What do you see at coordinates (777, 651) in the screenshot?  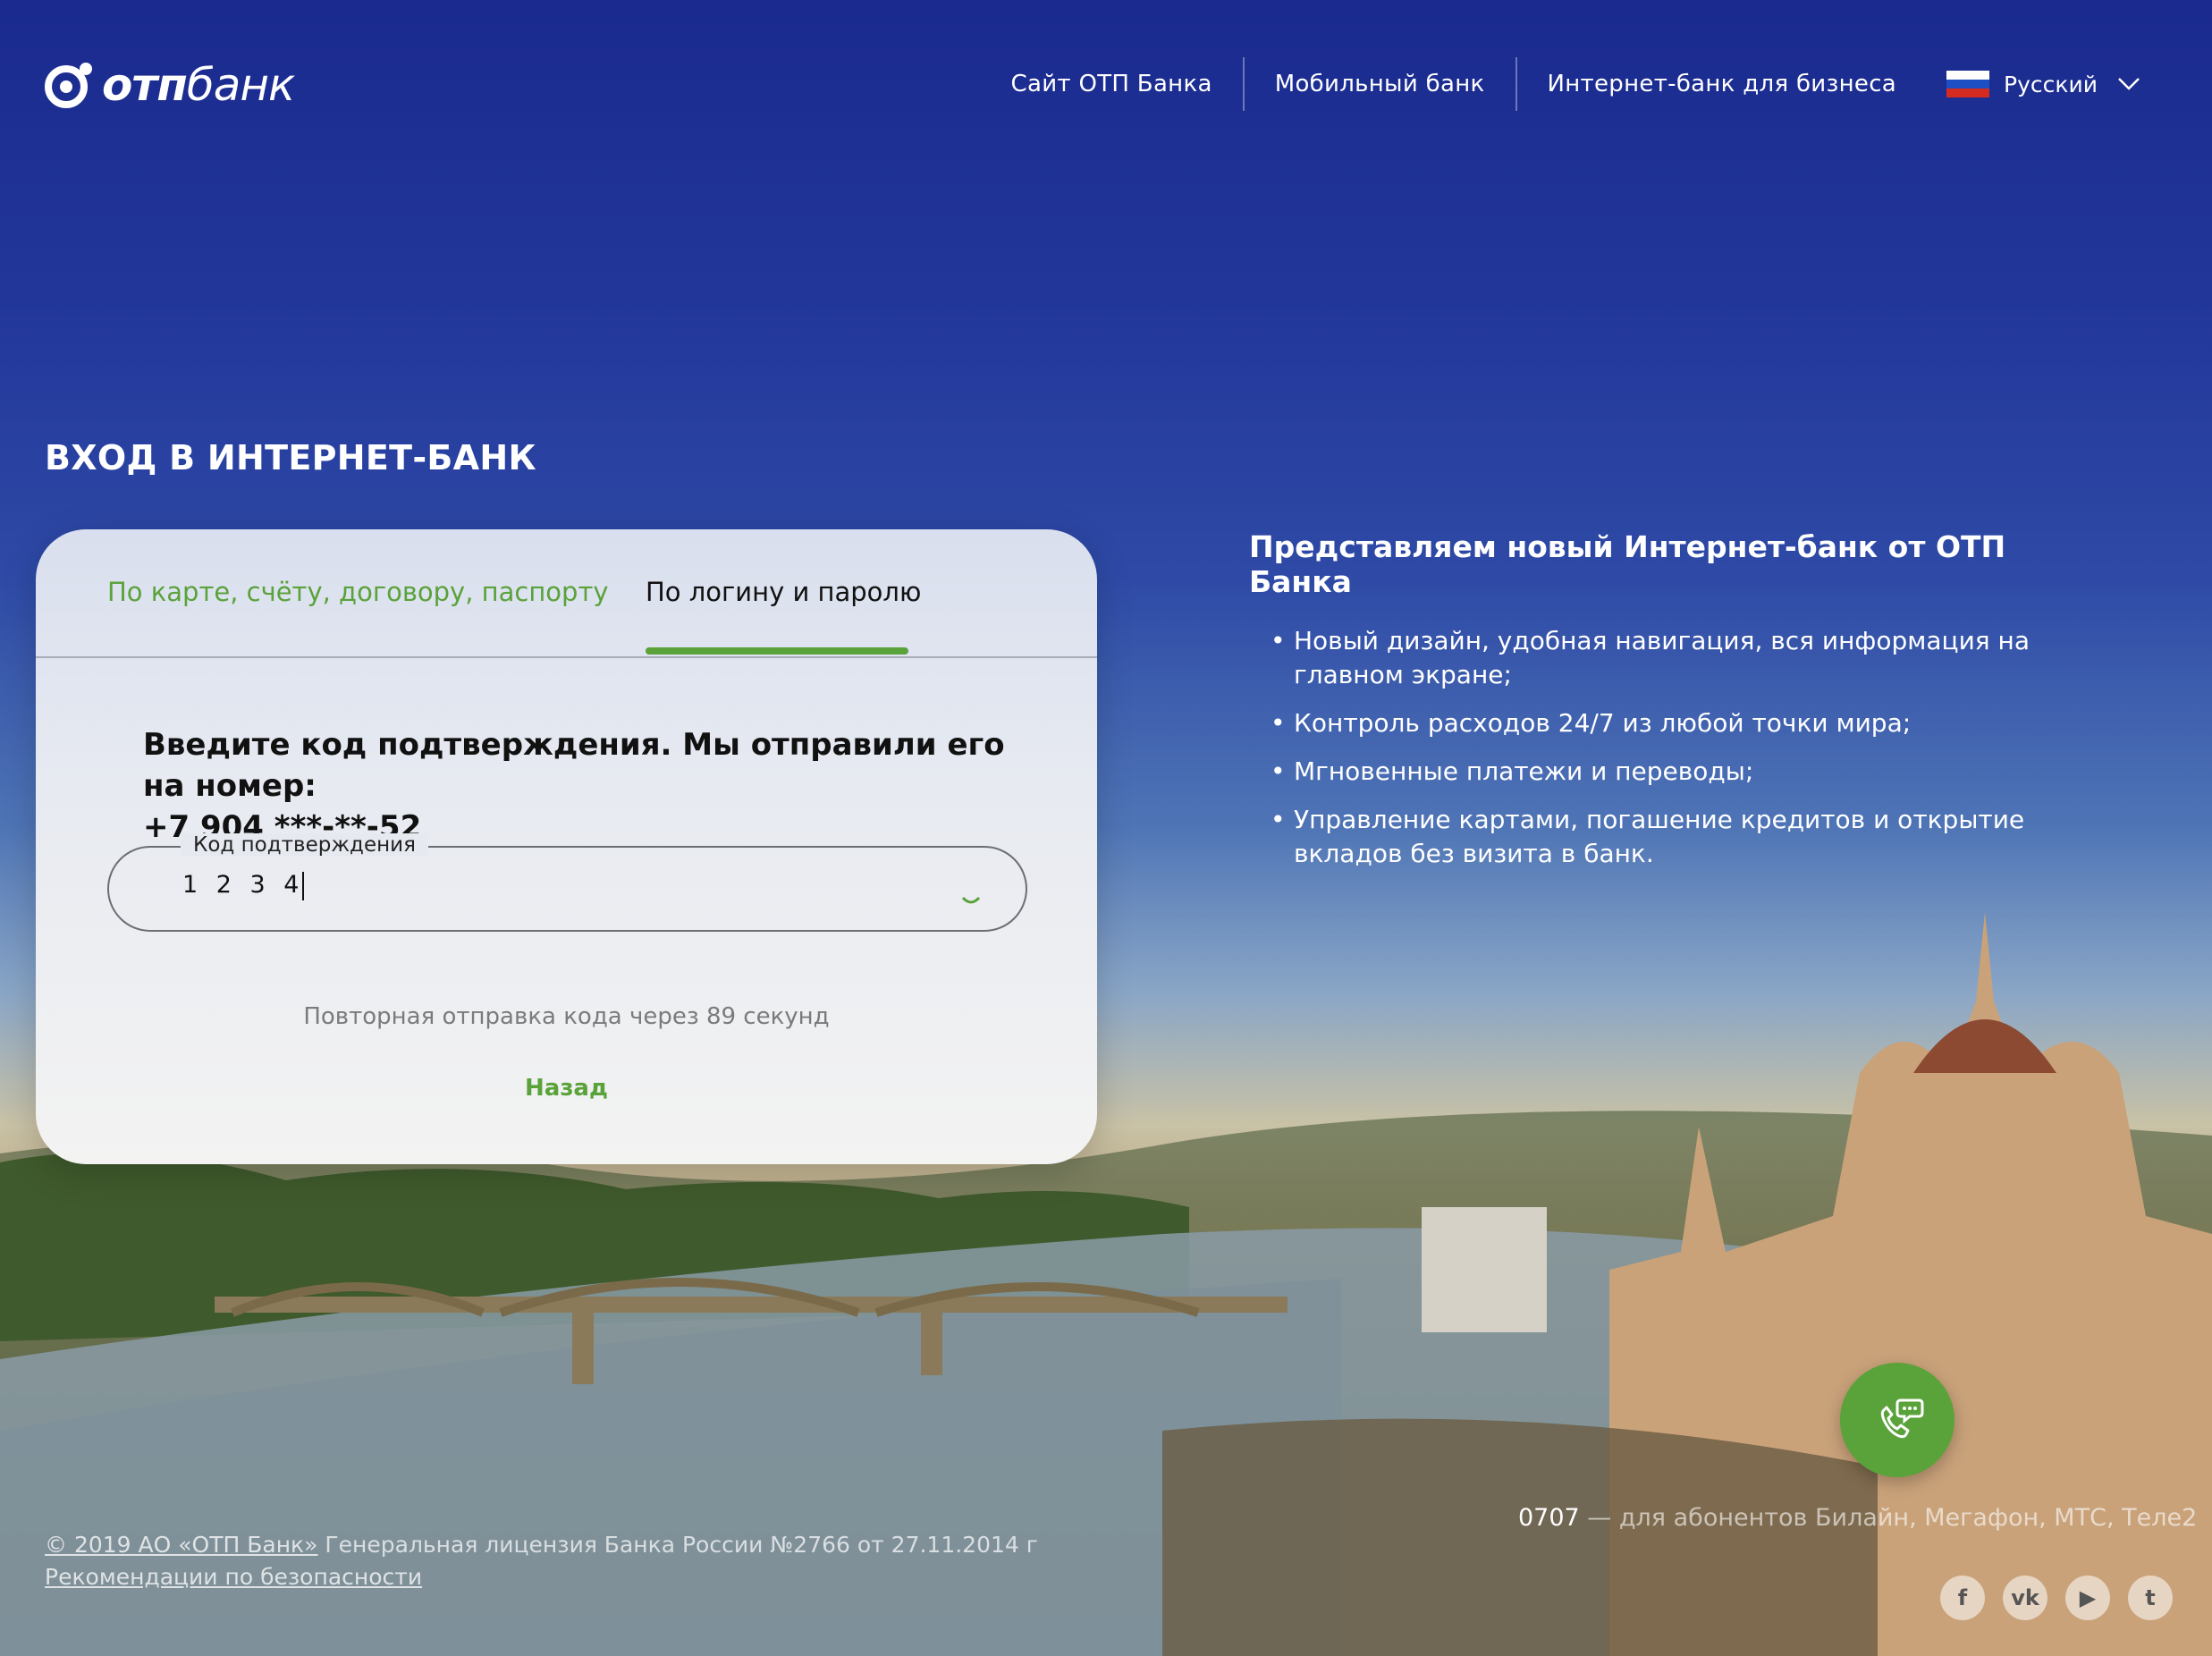 I see `active-tab-indicator` at bounding box center [777, 651].